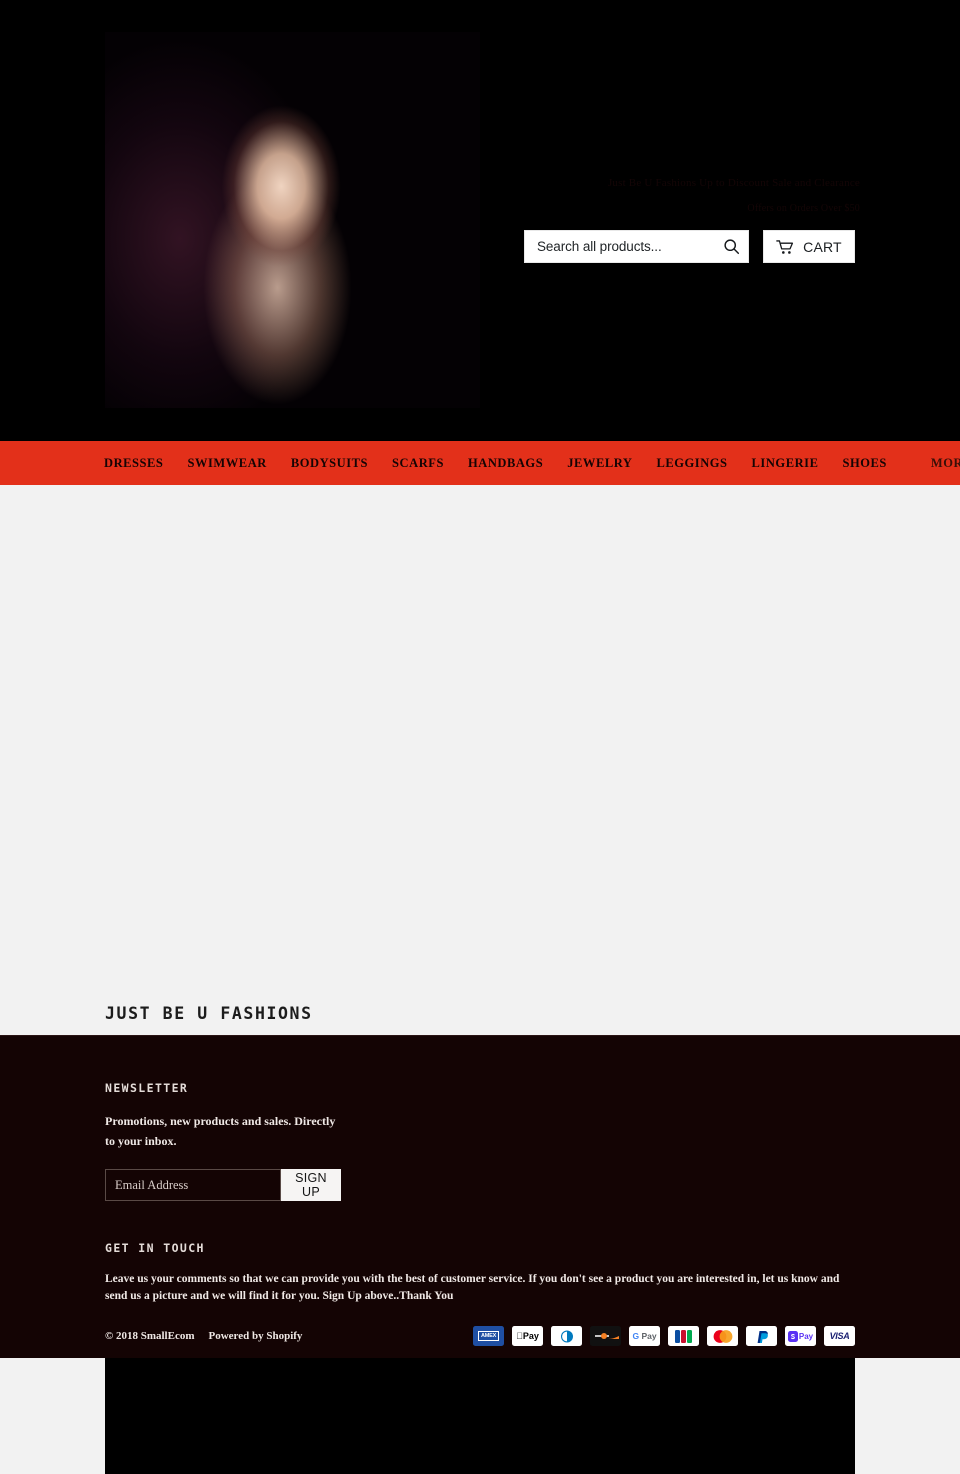 This screenshot has height=1474, width=960. I want to click on newsletter-heading: NEWSLETTER, so click(147, 1088).